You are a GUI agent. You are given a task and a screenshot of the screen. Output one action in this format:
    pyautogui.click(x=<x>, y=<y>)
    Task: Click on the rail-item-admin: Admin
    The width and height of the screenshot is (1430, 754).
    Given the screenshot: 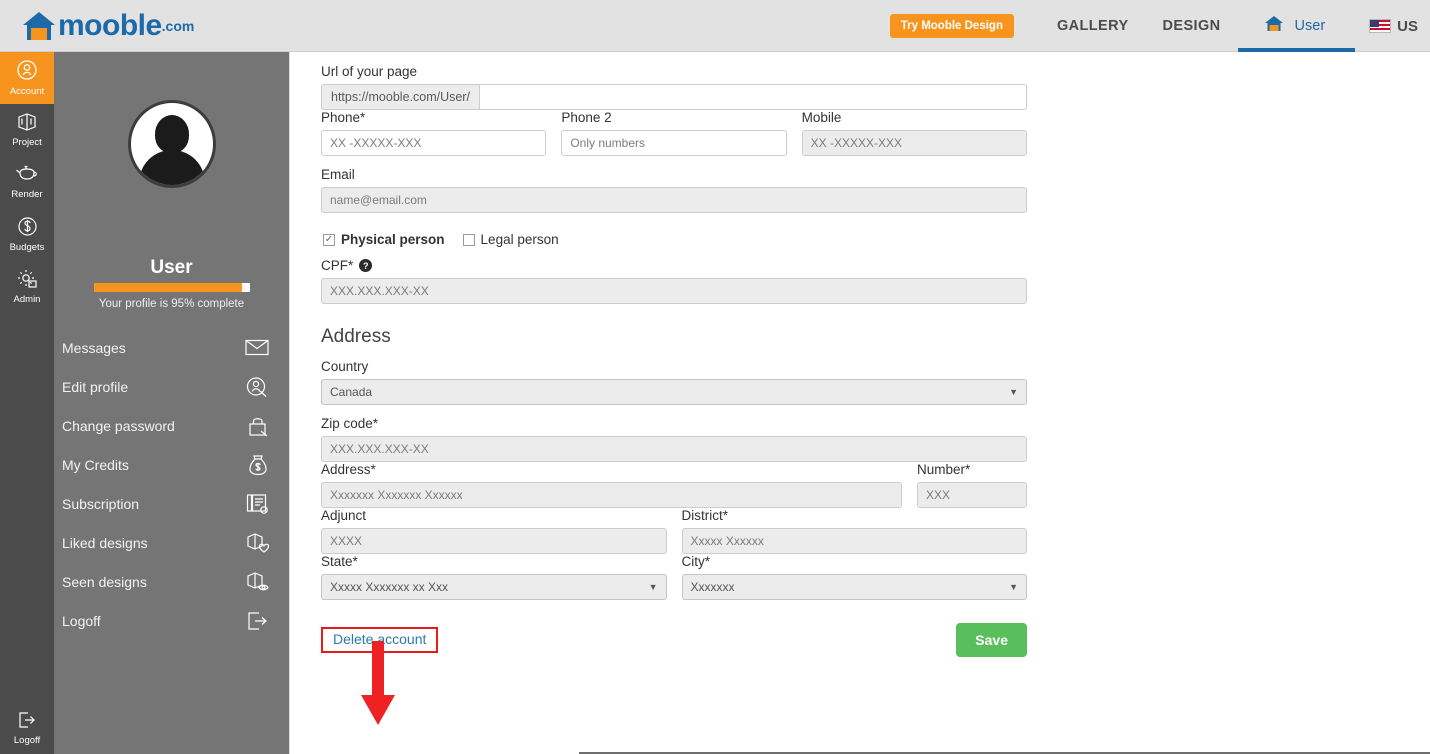 What is the action you would take?
    pyautogui.click(x=27, y=286)
    